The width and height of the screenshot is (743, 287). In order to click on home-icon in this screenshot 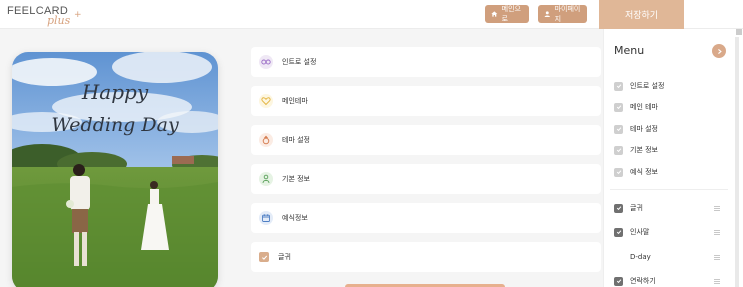, I will do `click(494, 14)`.